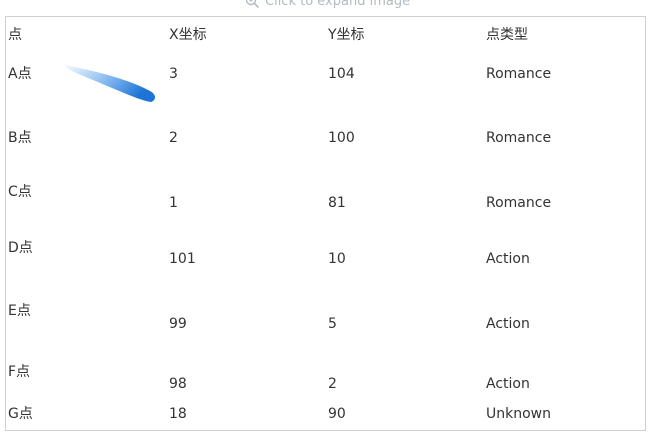 This screenshot has height=439, width=650. Describe the element at coordinates (337, 203) in the screenshot. I see `y-value: 81` at that location.